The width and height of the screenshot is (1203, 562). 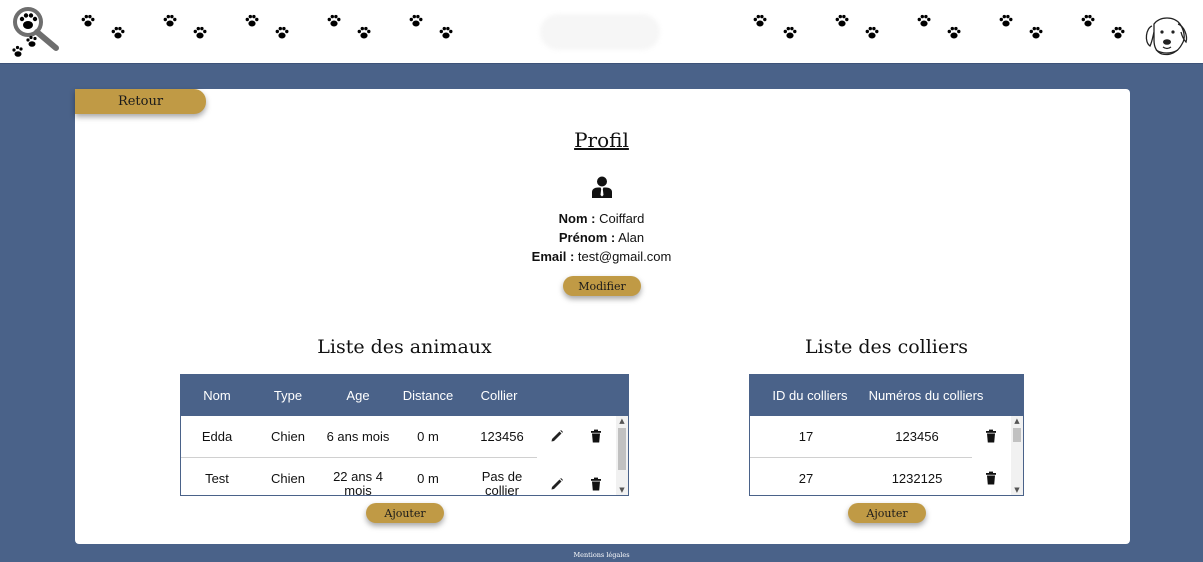 I want to click on col-nom: Nom, so click(x=217, y=395).